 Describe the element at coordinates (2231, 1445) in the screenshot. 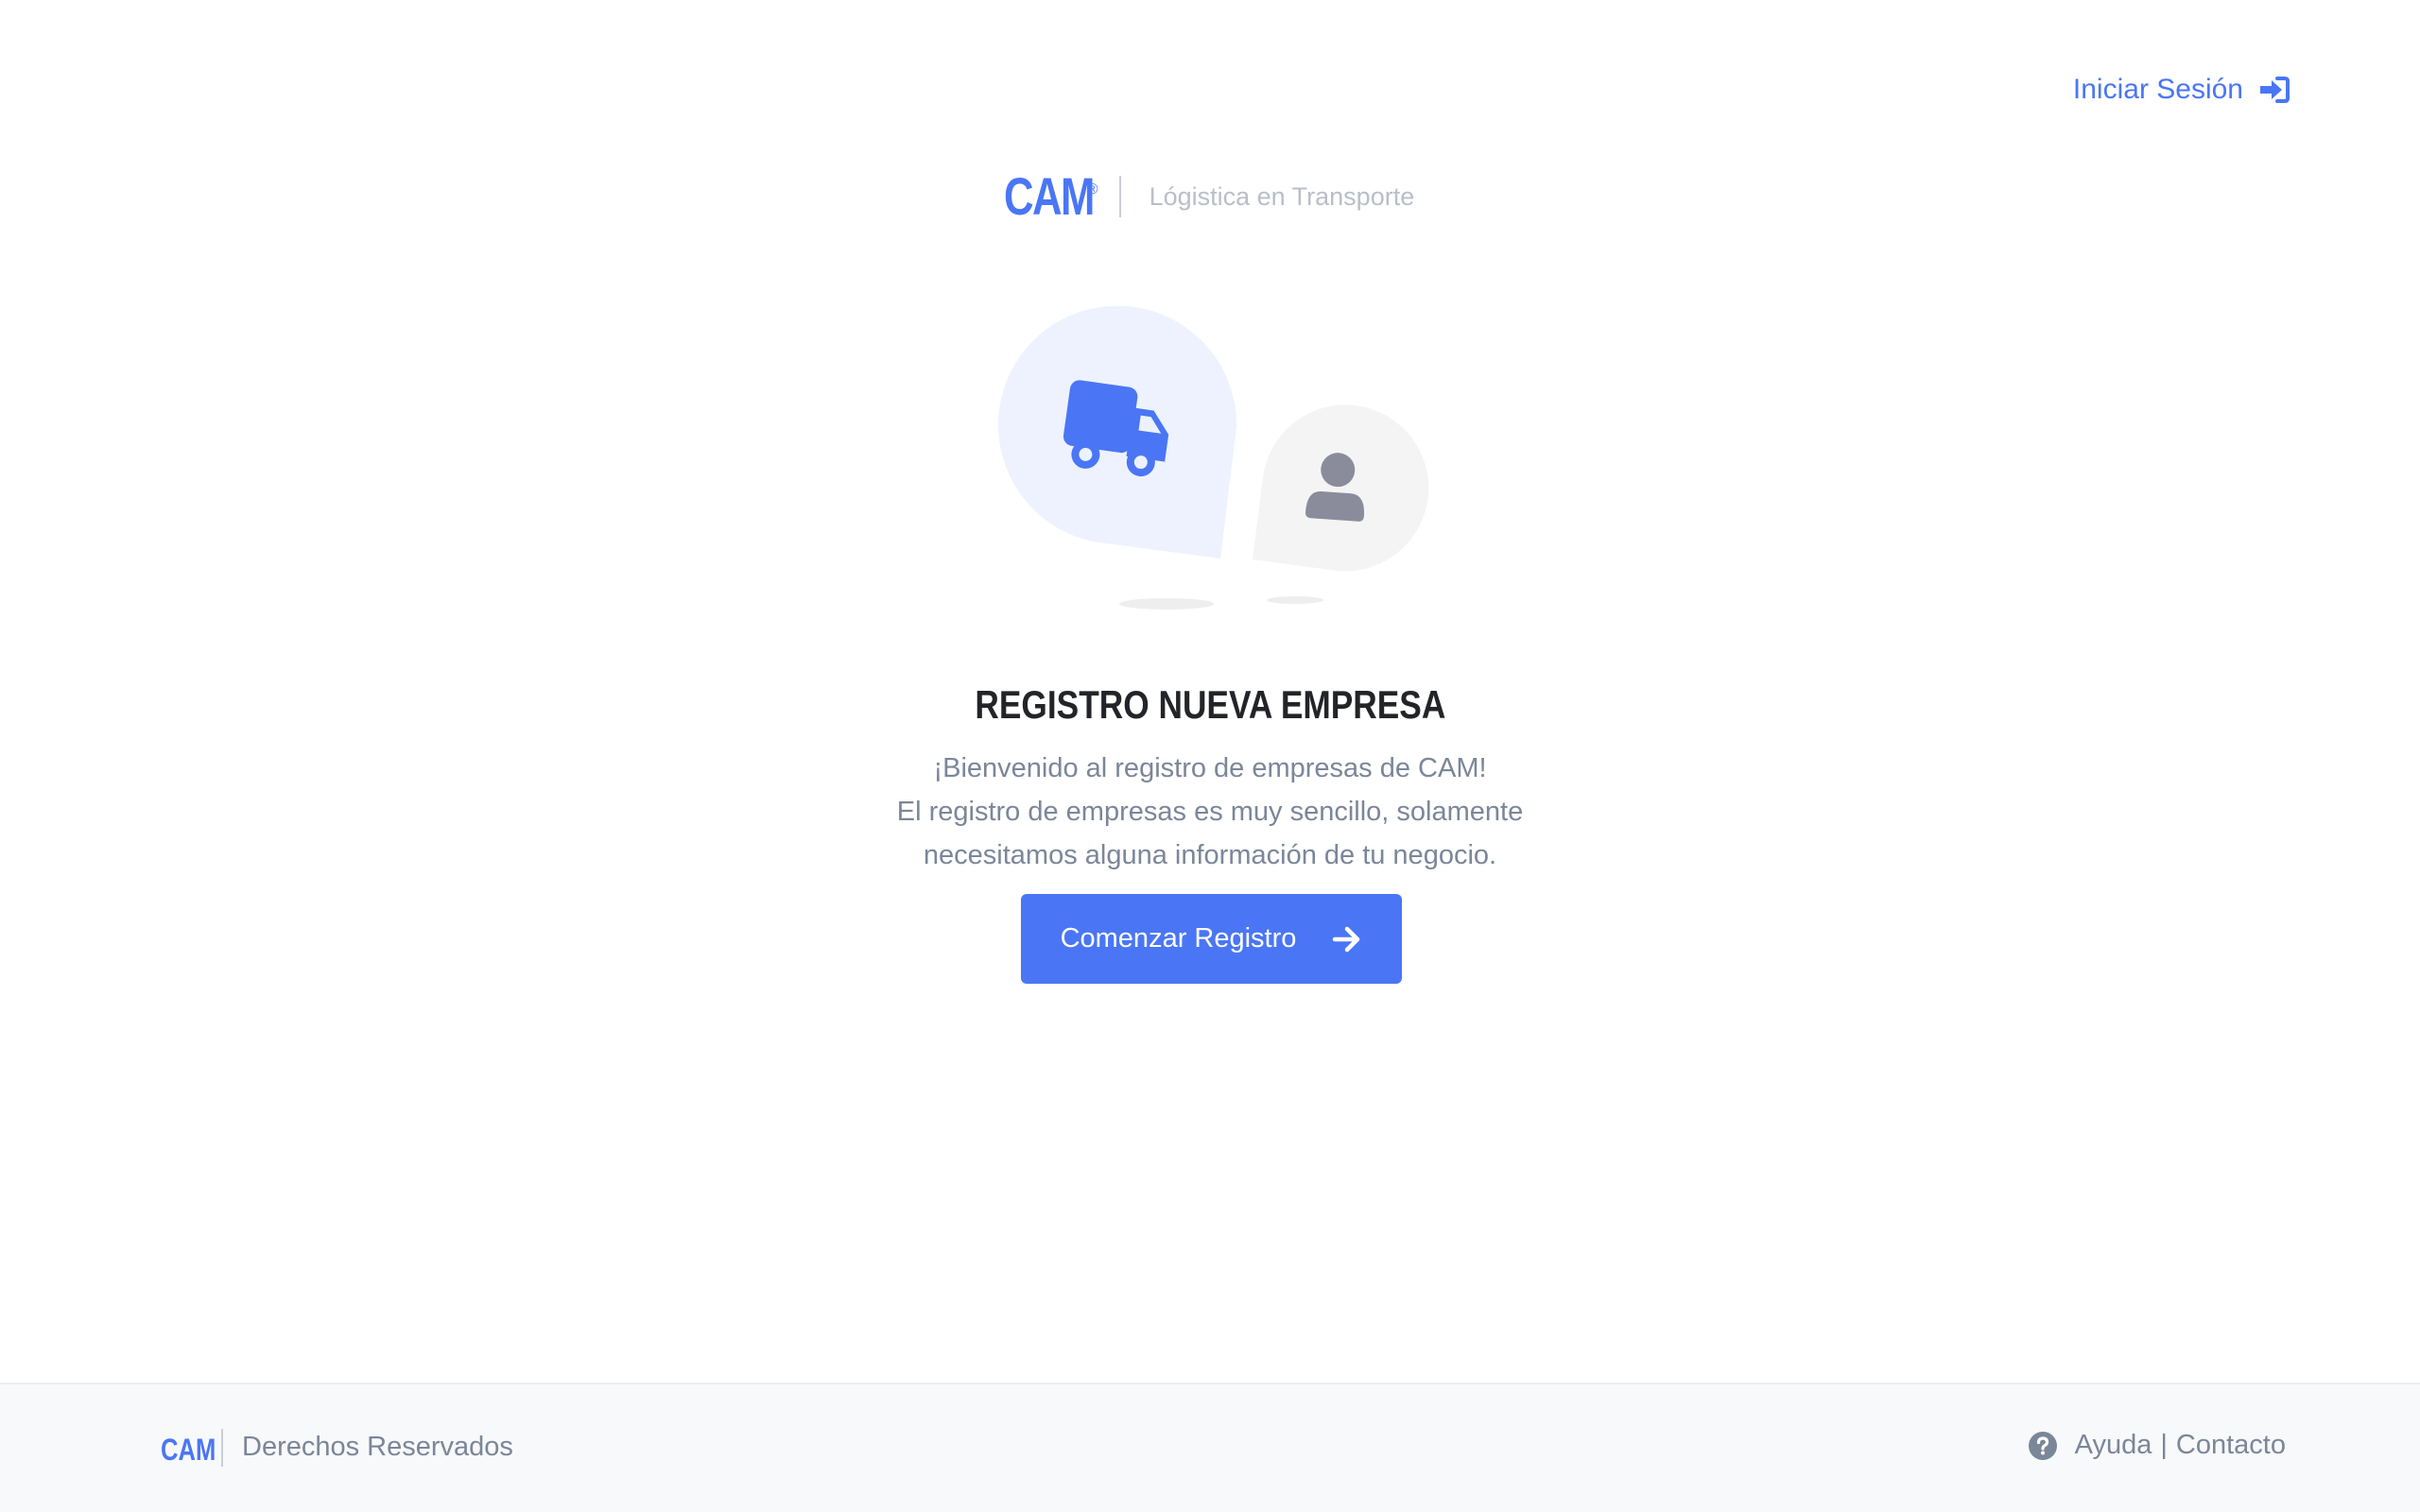

I see `contact-link: Contacto` at that location.